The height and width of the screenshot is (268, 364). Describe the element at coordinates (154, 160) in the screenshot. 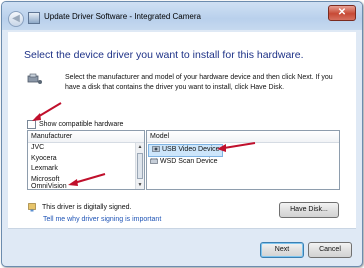

I see `scanner-device-icon` at that location.